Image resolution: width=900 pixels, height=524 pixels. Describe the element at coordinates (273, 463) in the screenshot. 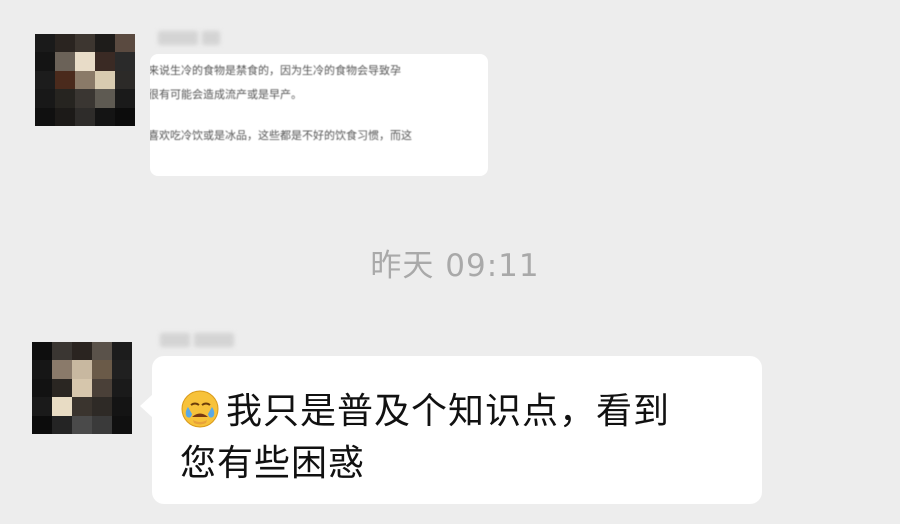

I see `message-line: 您有些困惑` at that location.